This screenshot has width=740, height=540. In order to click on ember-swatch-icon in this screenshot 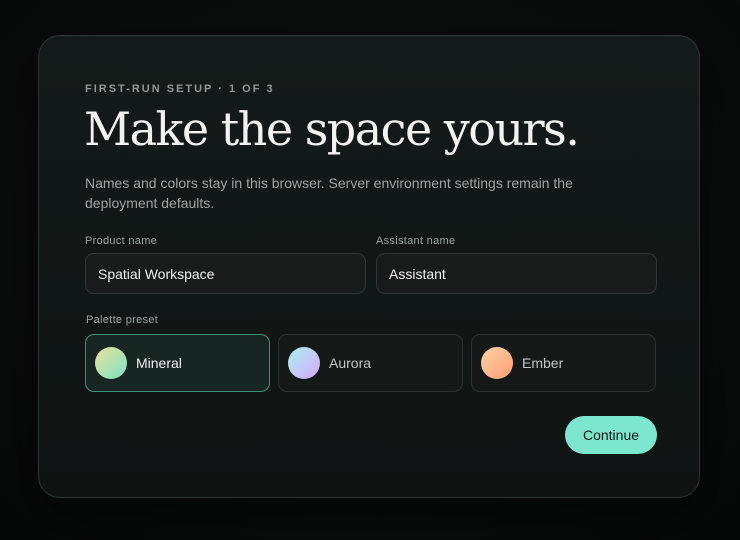, I will do `click(497, 363)`.